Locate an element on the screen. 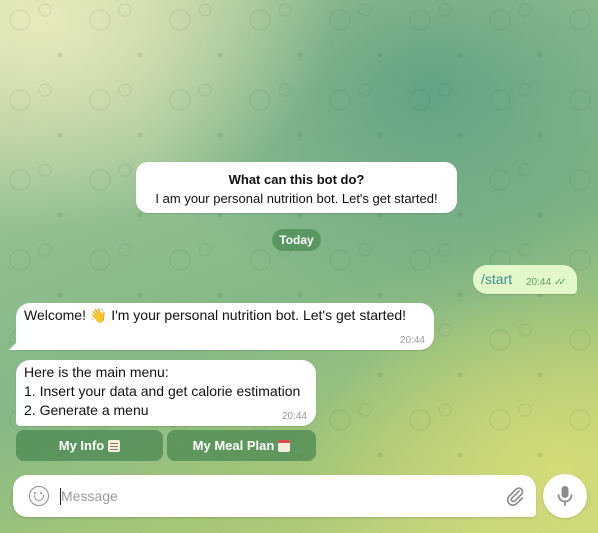  my-meal-plan-button: My Meal Plan is located at coordinates (241, 445).